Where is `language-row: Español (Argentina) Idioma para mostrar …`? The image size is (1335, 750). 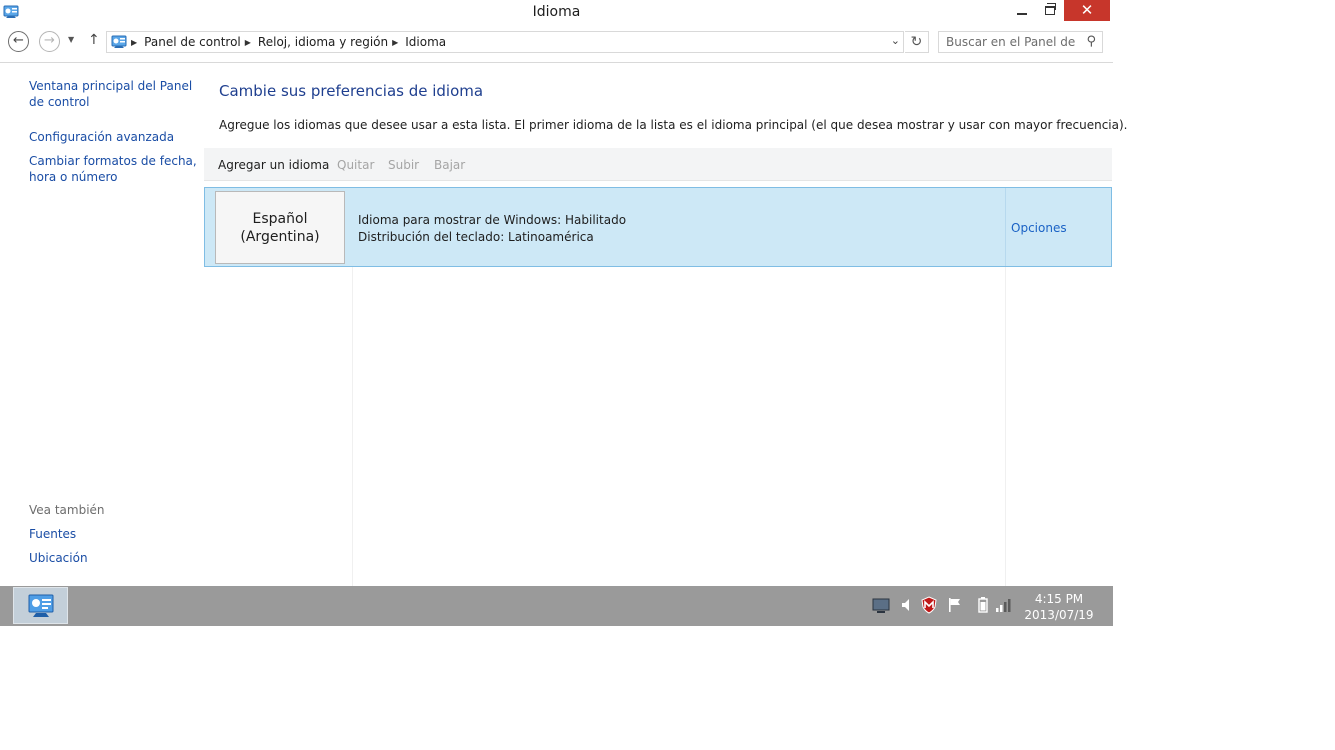 language-row: Español (Argentina) Idioma para mostrar … is located at coordinates (658, 227).